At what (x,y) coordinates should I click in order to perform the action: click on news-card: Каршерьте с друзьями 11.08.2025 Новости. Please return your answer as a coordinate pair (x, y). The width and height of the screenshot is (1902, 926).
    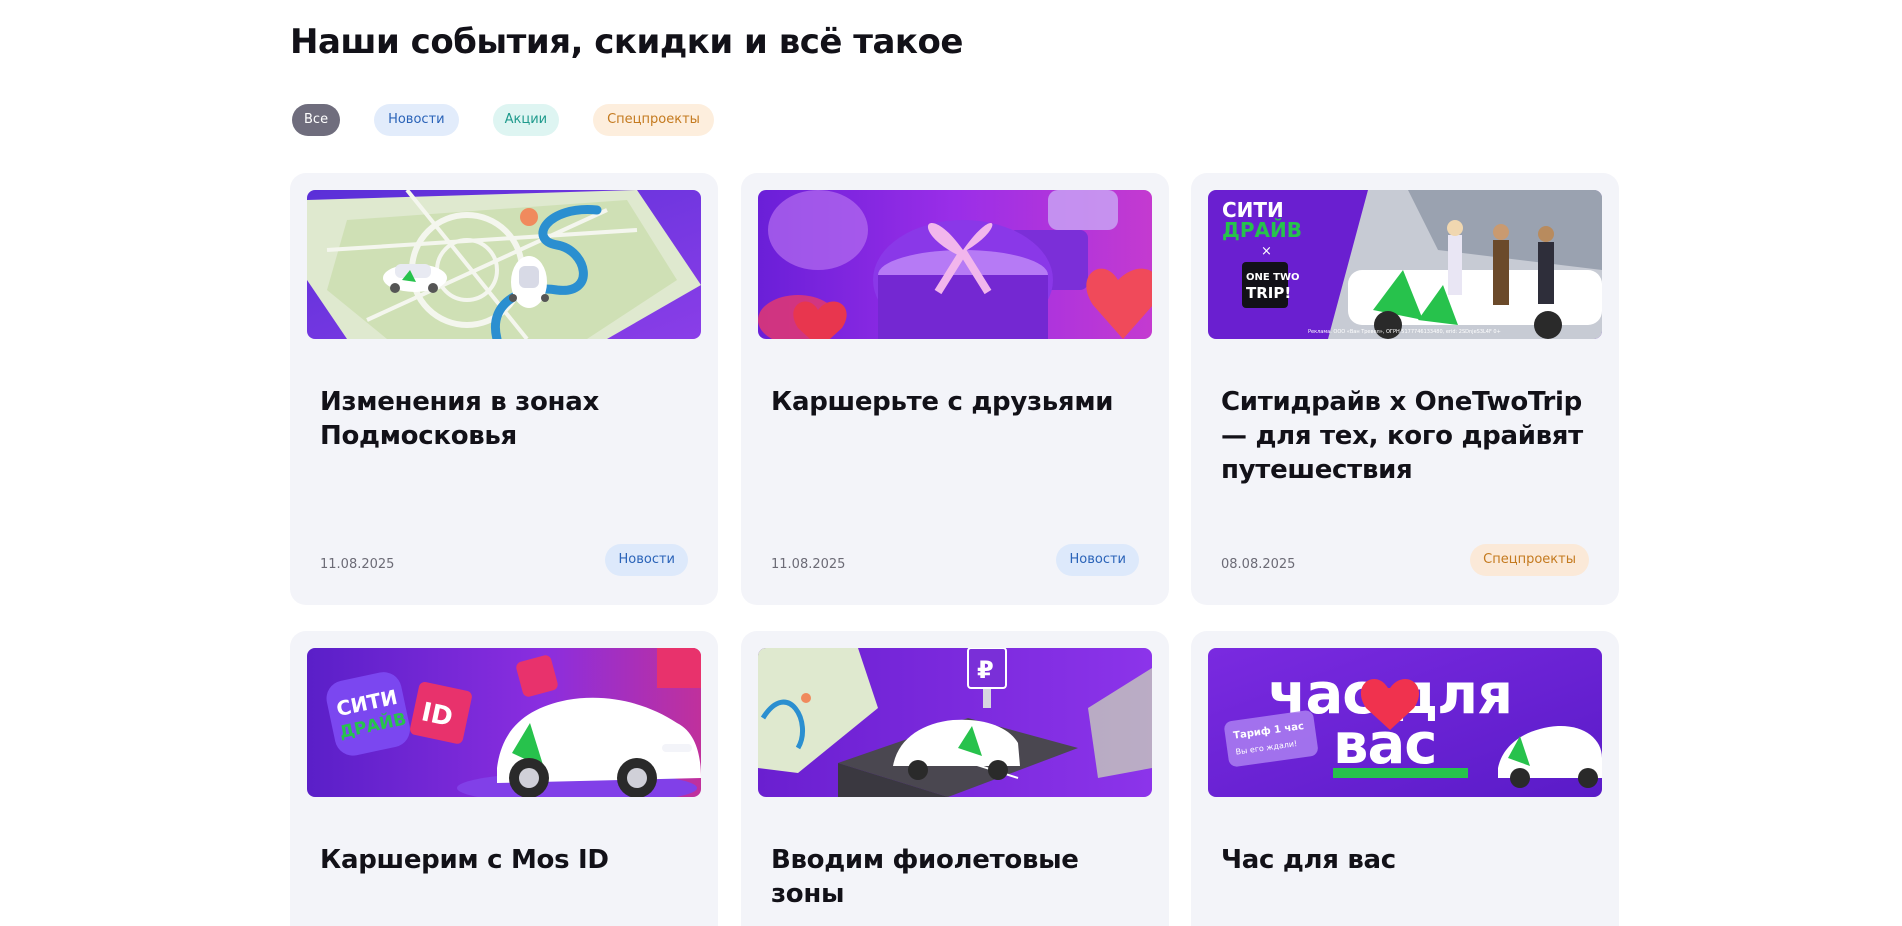
    Looking at the image, I should click on (955, 389).